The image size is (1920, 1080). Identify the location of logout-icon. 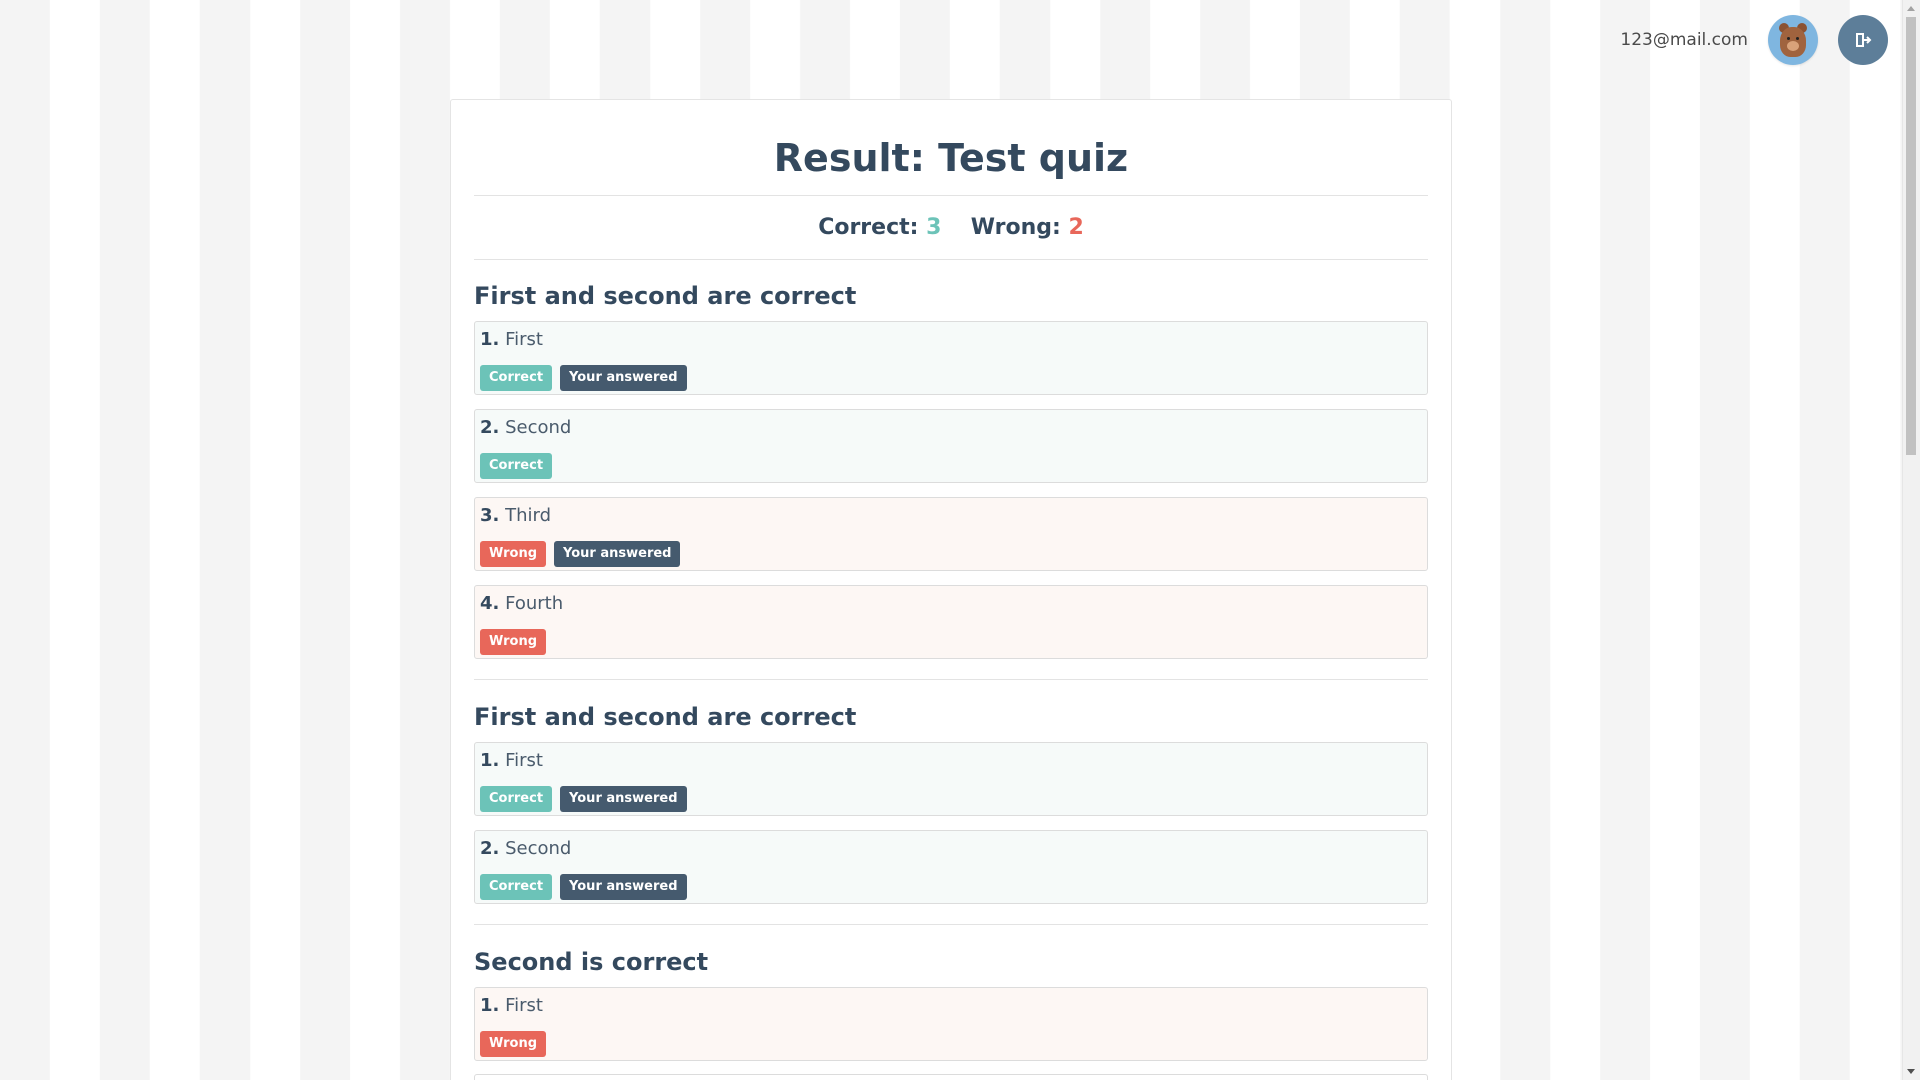
(1864, 40).